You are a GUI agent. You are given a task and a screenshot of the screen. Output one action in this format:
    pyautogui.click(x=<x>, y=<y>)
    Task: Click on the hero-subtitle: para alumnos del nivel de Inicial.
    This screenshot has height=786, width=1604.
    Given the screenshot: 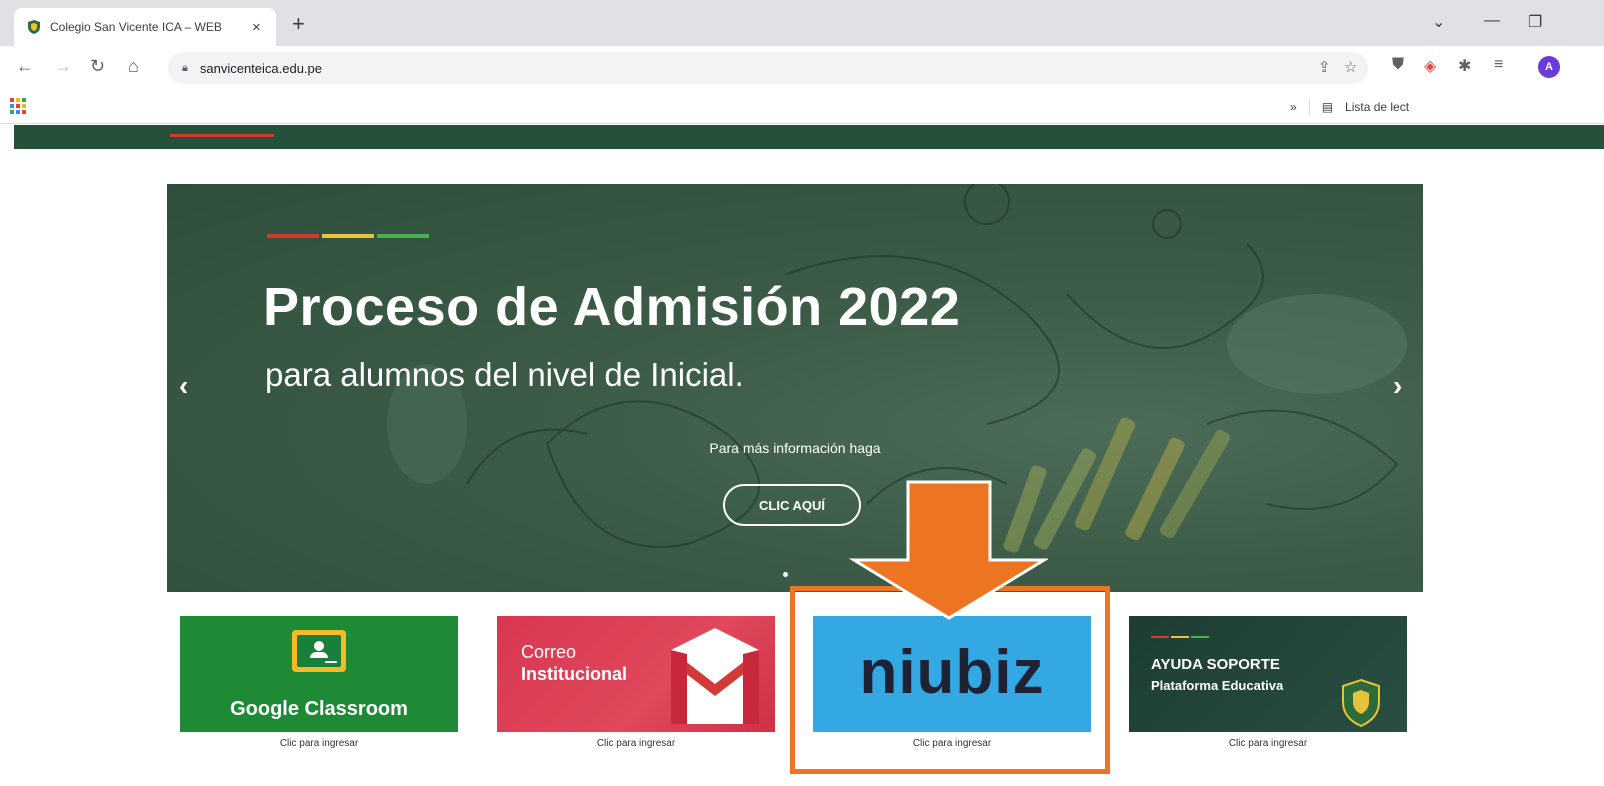 What is the action you would take?
    pyautogui.click(x=504, y=374)
    